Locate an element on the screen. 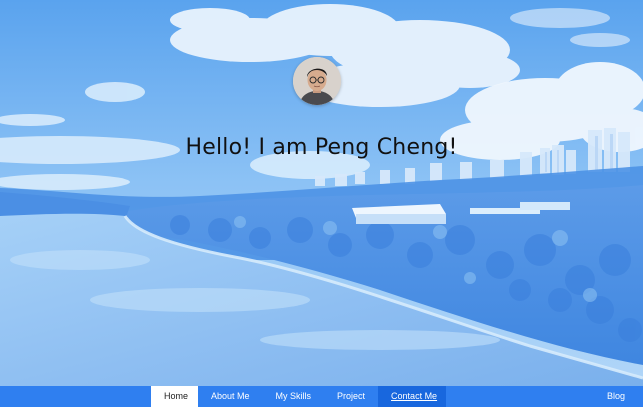 The image size is (643, 407). hero-title: Hello! I am Peng Cheng! is located at coordinates (321, 147).